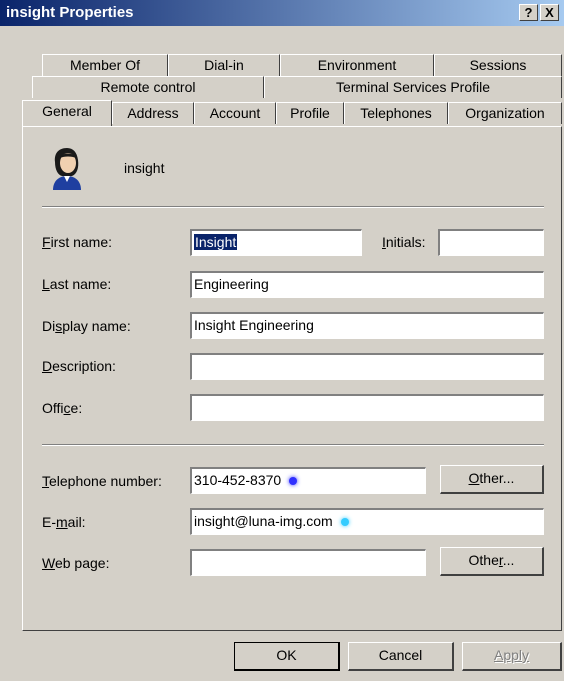 The image size is (564, 681). I want to click on user-name-label: insight, so click(144, 168).